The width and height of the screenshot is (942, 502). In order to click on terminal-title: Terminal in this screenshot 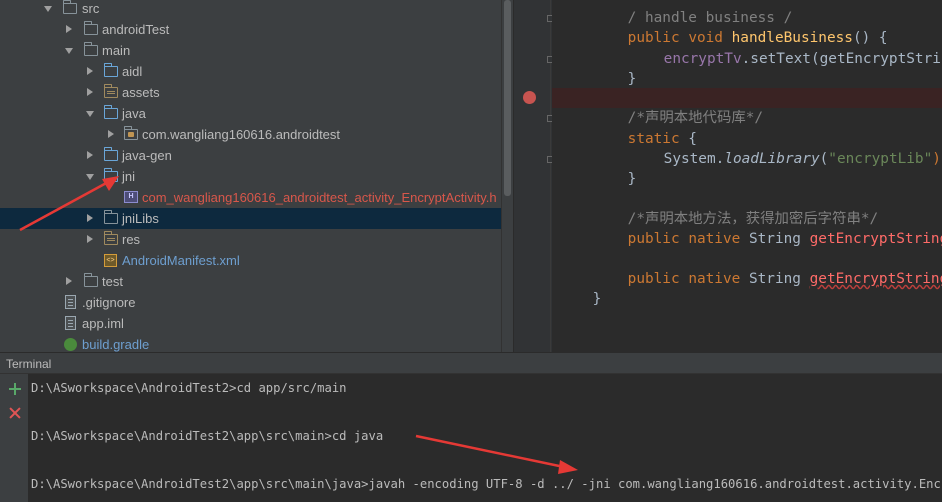, I will do `click(29, 364)`.